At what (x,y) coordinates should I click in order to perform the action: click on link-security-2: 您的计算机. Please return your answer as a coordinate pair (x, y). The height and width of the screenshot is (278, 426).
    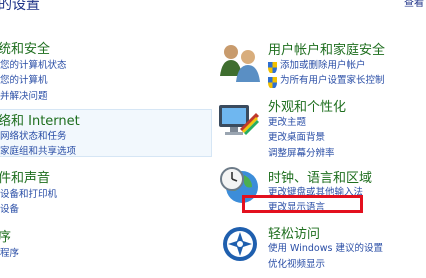
    Looking at the image, I should click on (24, 79).